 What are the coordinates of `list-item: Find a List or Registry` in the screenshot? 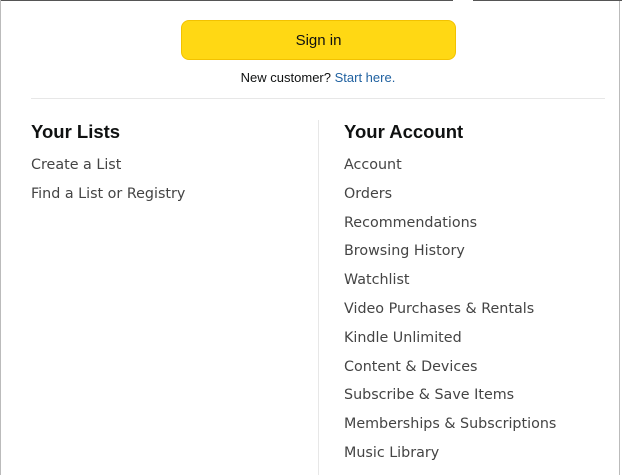 It's located at (108, 194).